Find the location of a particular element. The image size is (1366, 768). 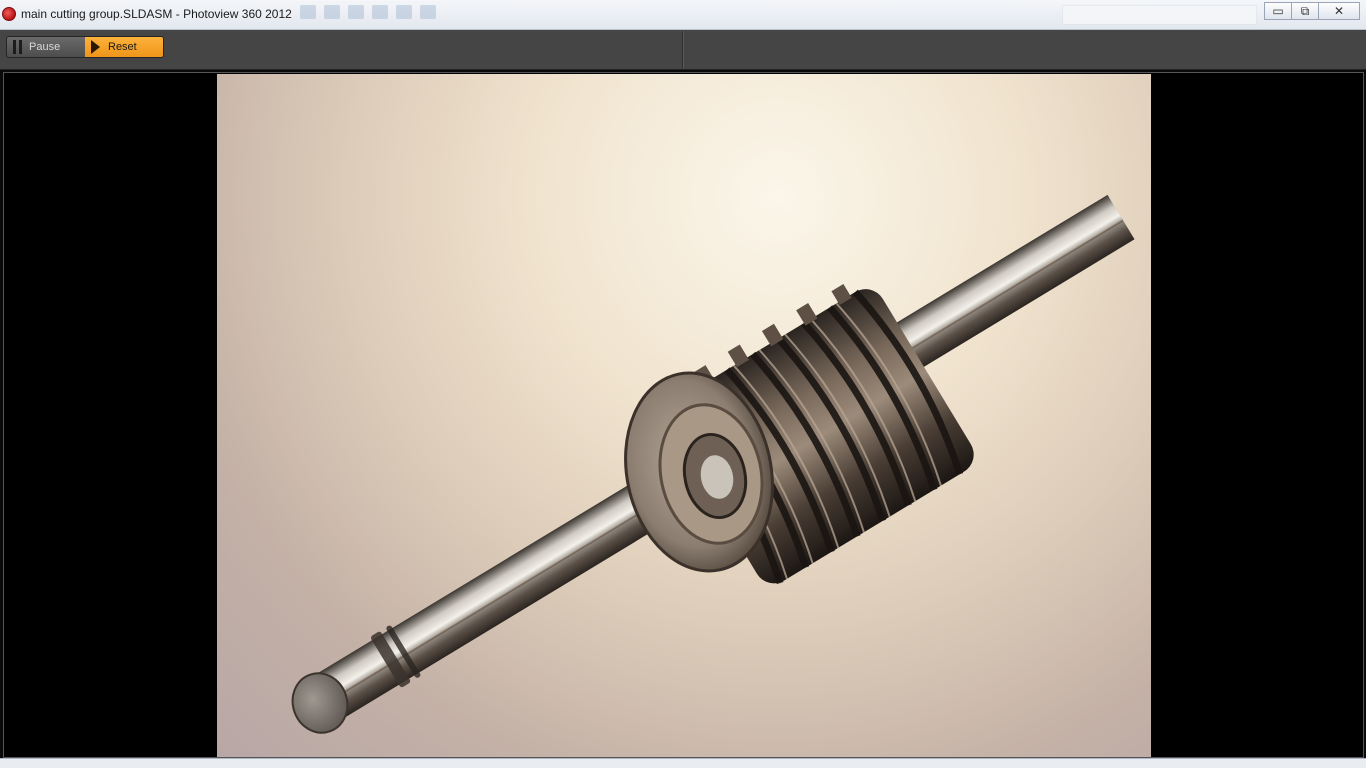

pause-icon is located at coordinates (17, 47).